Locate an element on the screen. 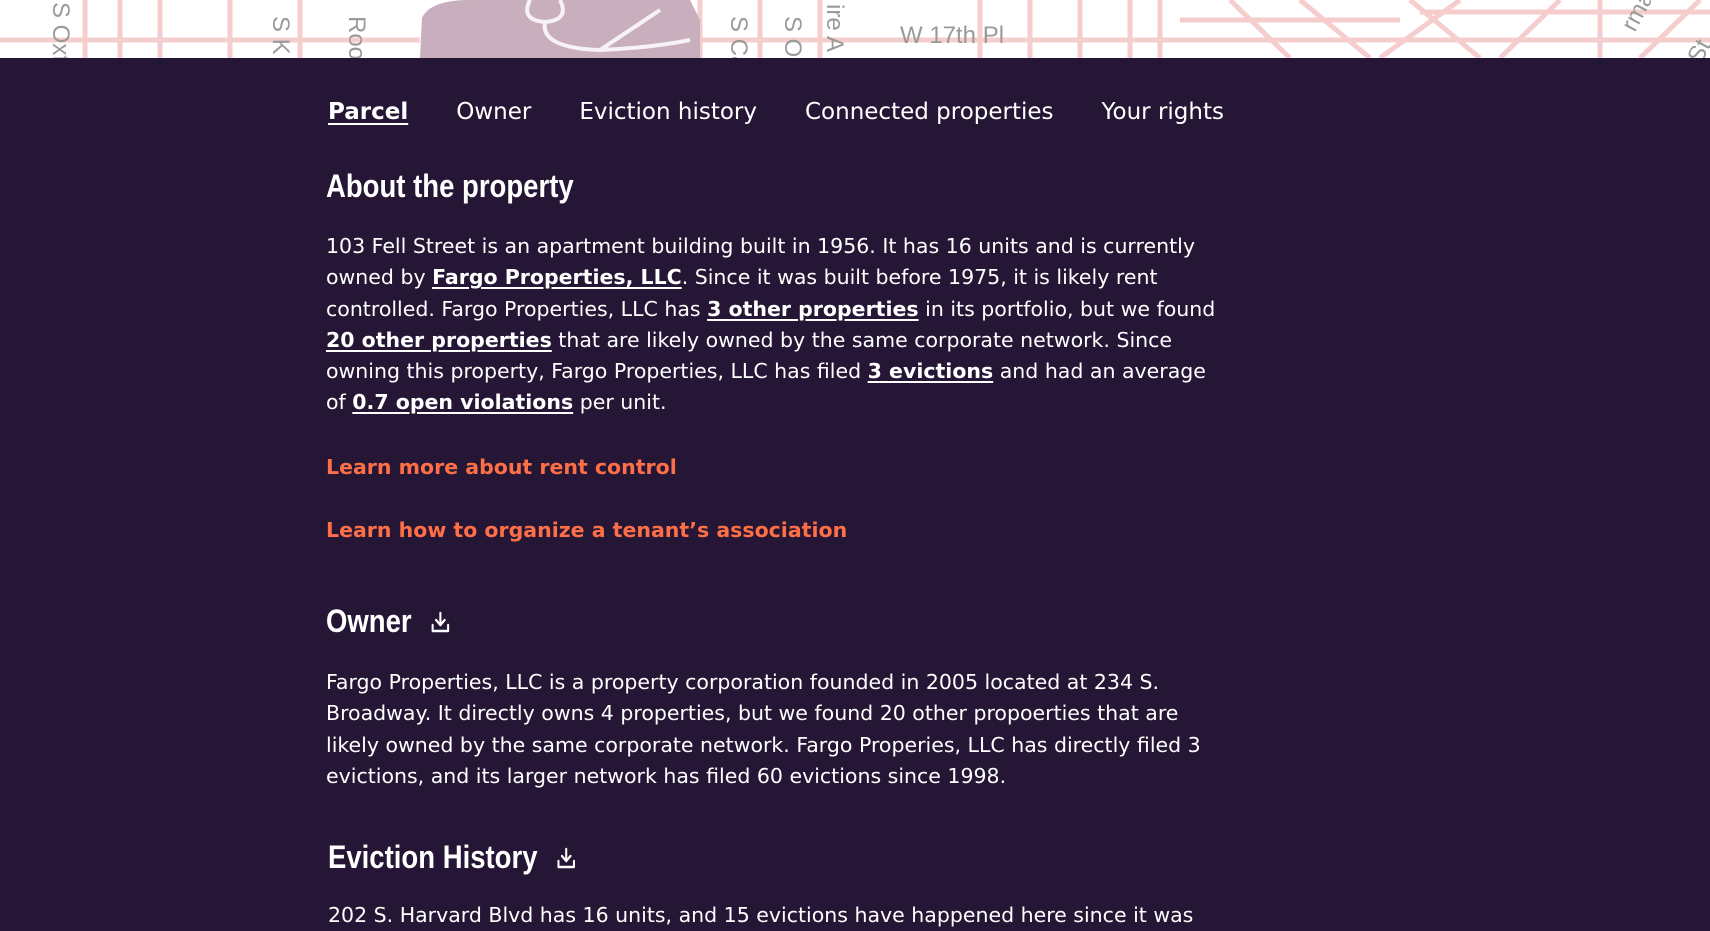 This screenshot has height=931, width=1710. about-title: About the property is located at coordinates (450, 186).